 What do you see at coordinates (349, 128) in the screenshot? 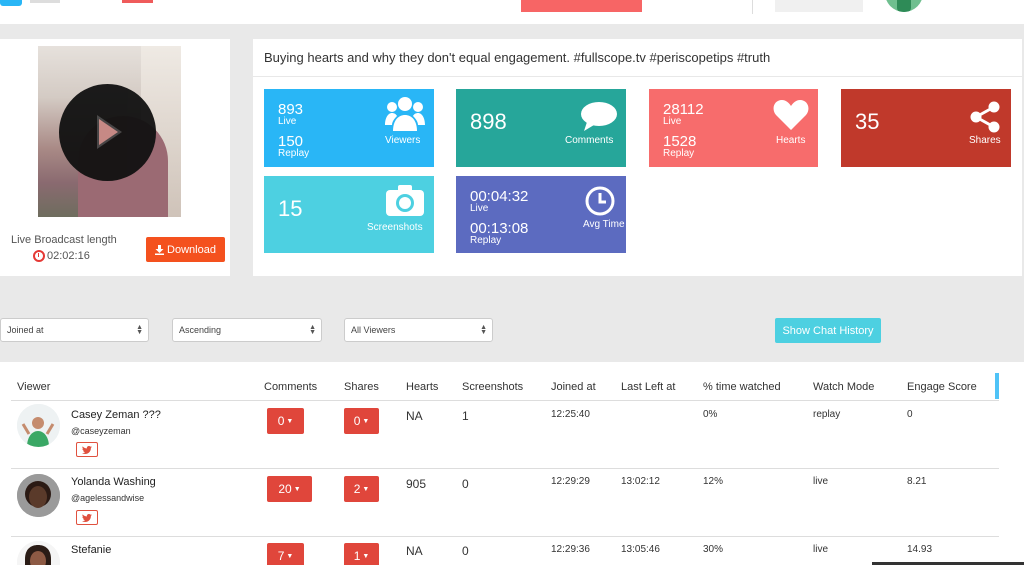
I see `viewers-tile: 893 Live 150 Replay Viewers` at bounding box center [349, 128].